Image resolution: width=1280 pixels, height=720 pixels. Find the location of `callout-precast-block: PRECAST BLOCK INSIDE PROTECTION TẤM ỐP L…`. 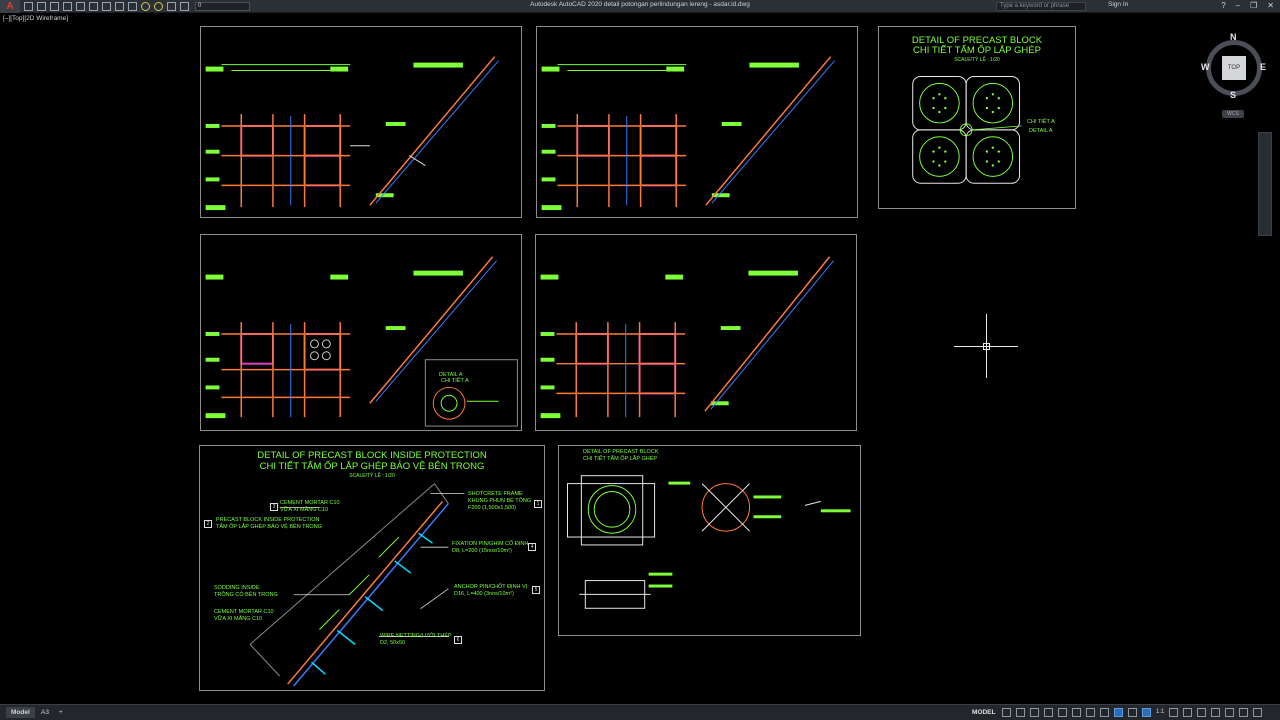

callout-precast-block: PRECAST BLOCK INSIDE PROTECTION TẤM ỐP L… is located at coordinates (269, 523).